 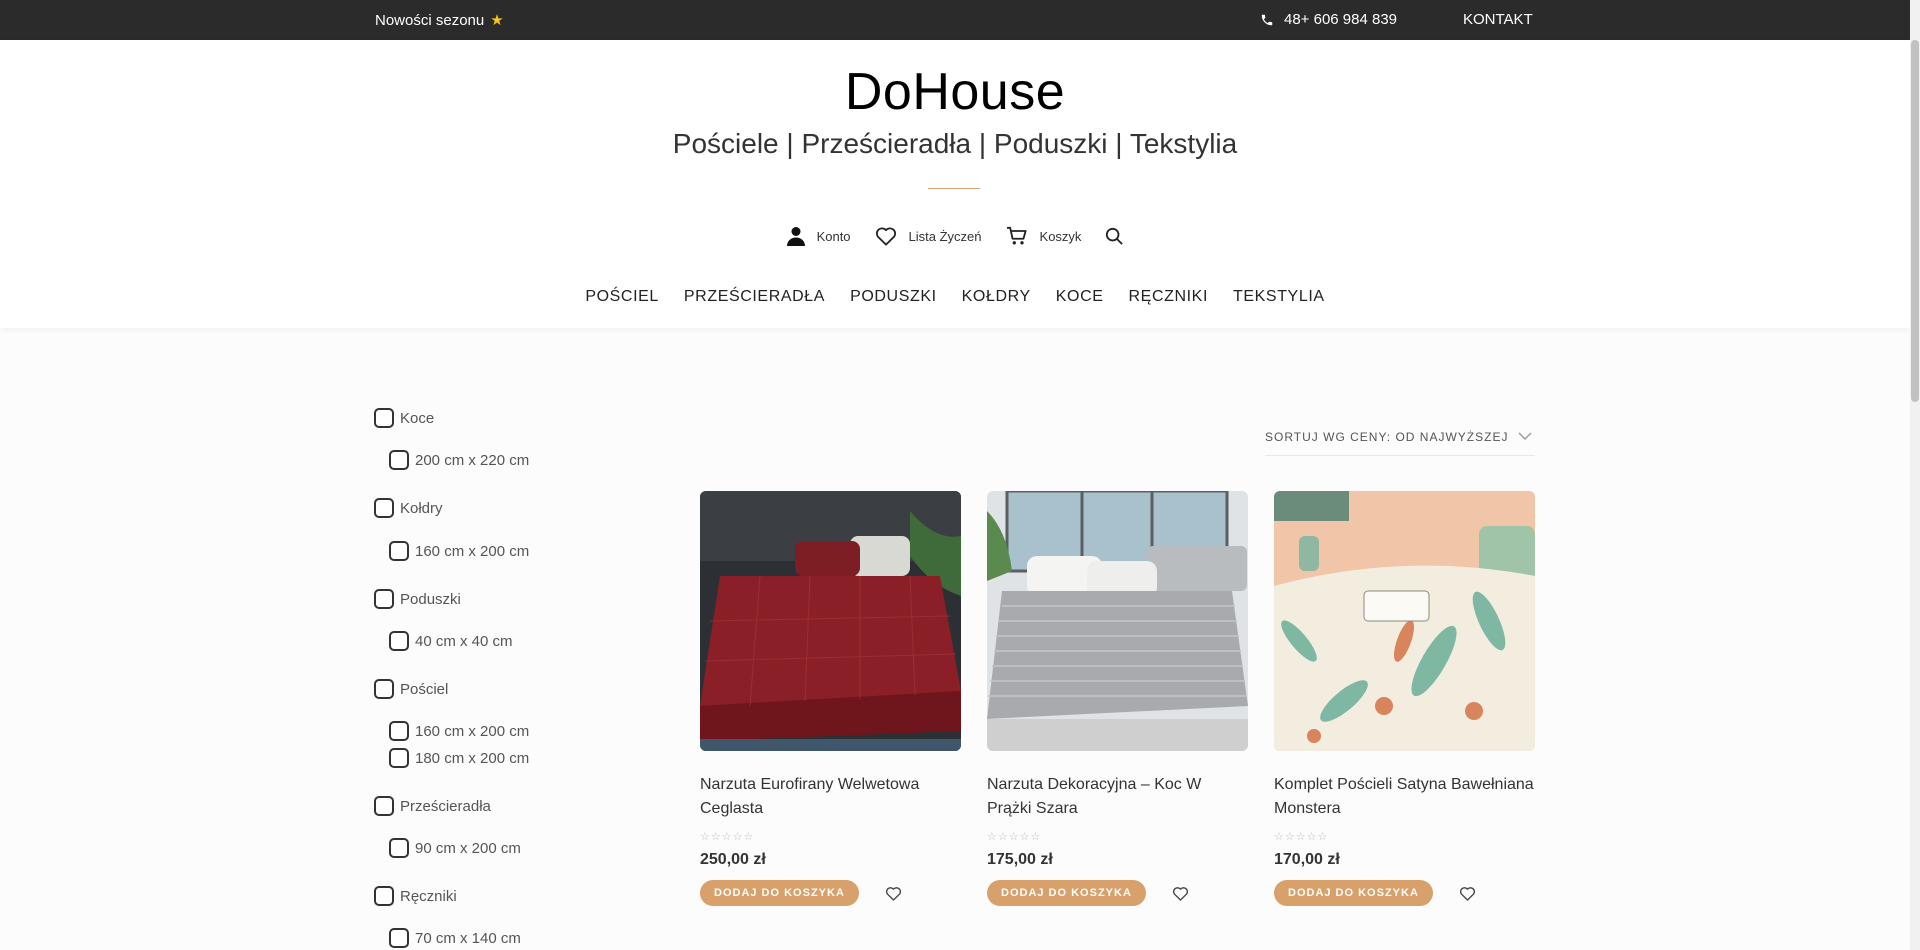 I want to click on filter-posciel-size-1: 160 cm x 200 cm, so click(x=459, y=731).